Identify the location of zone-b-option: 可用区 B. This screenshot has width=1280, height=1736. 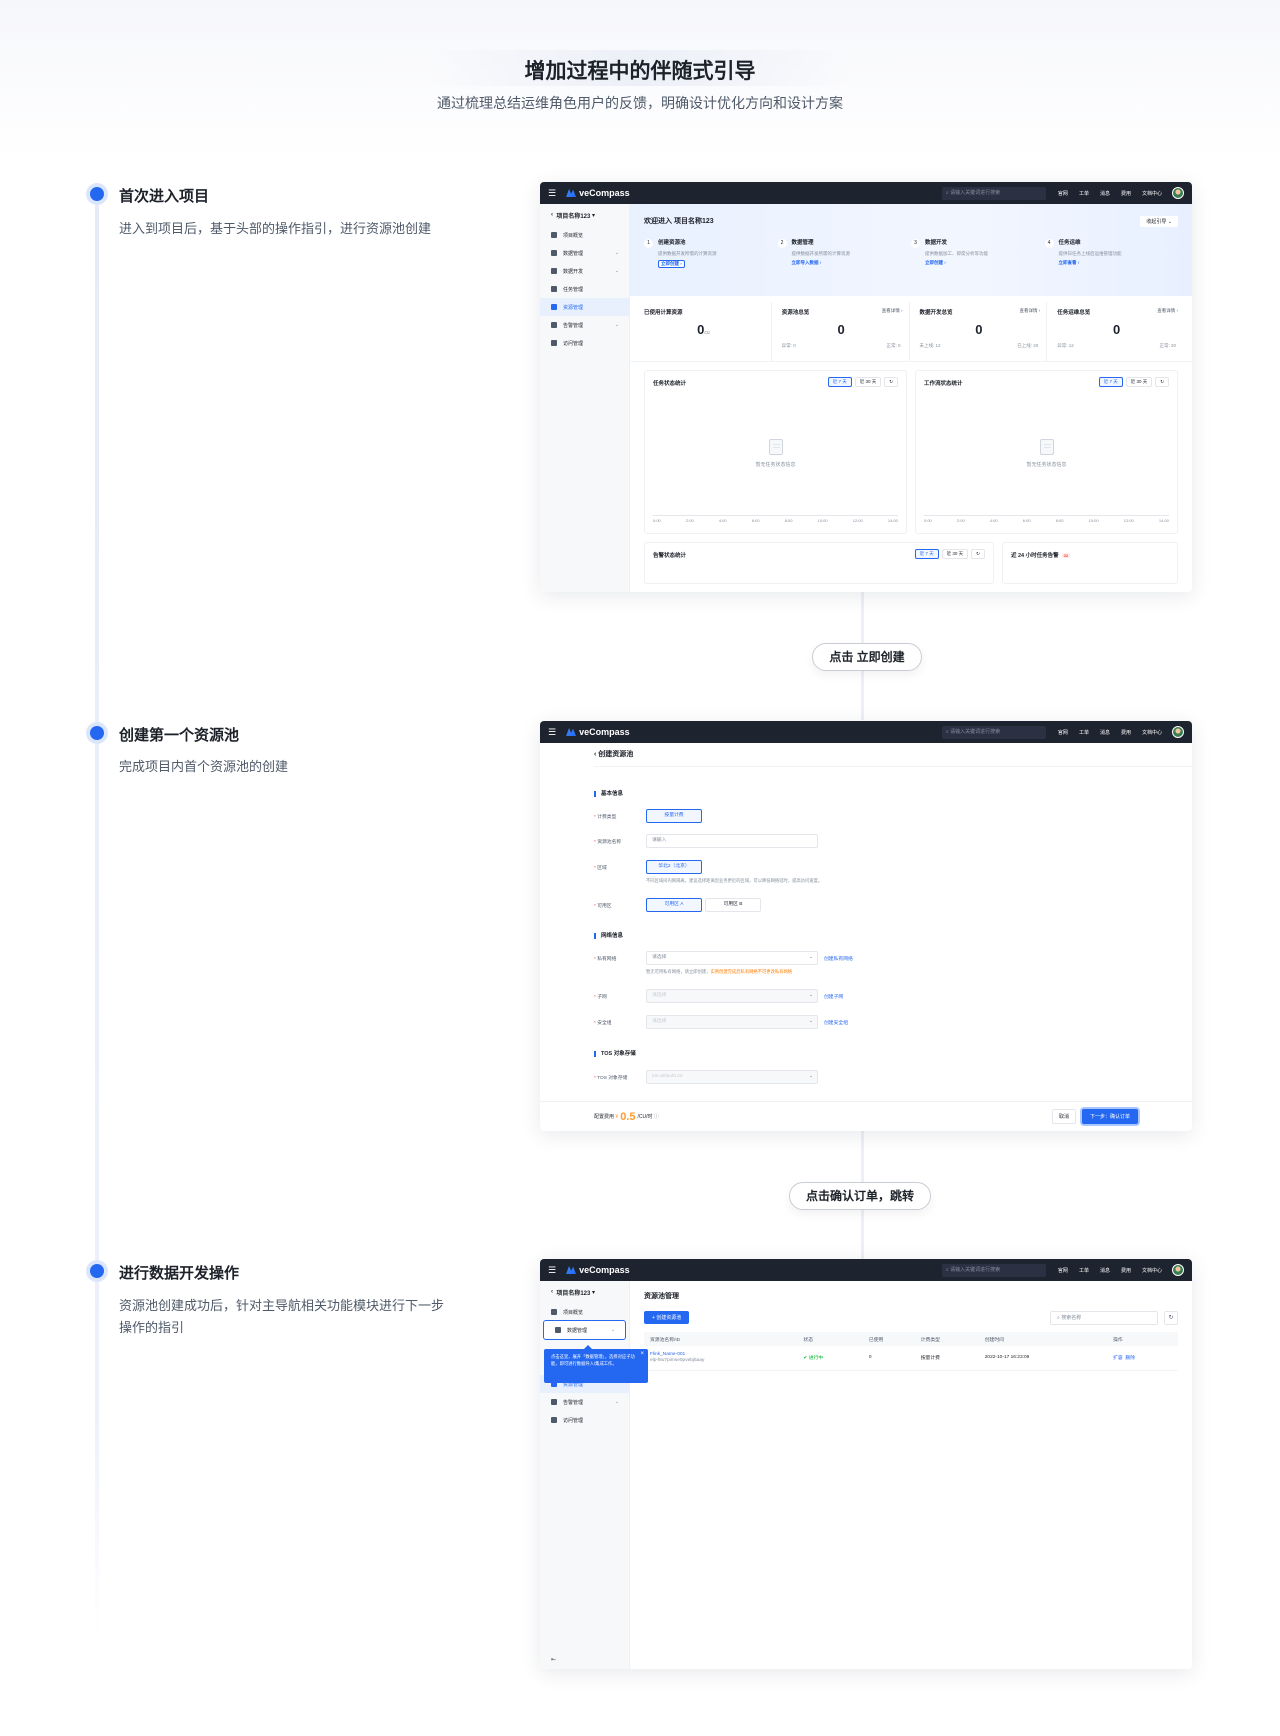
(733, 905).